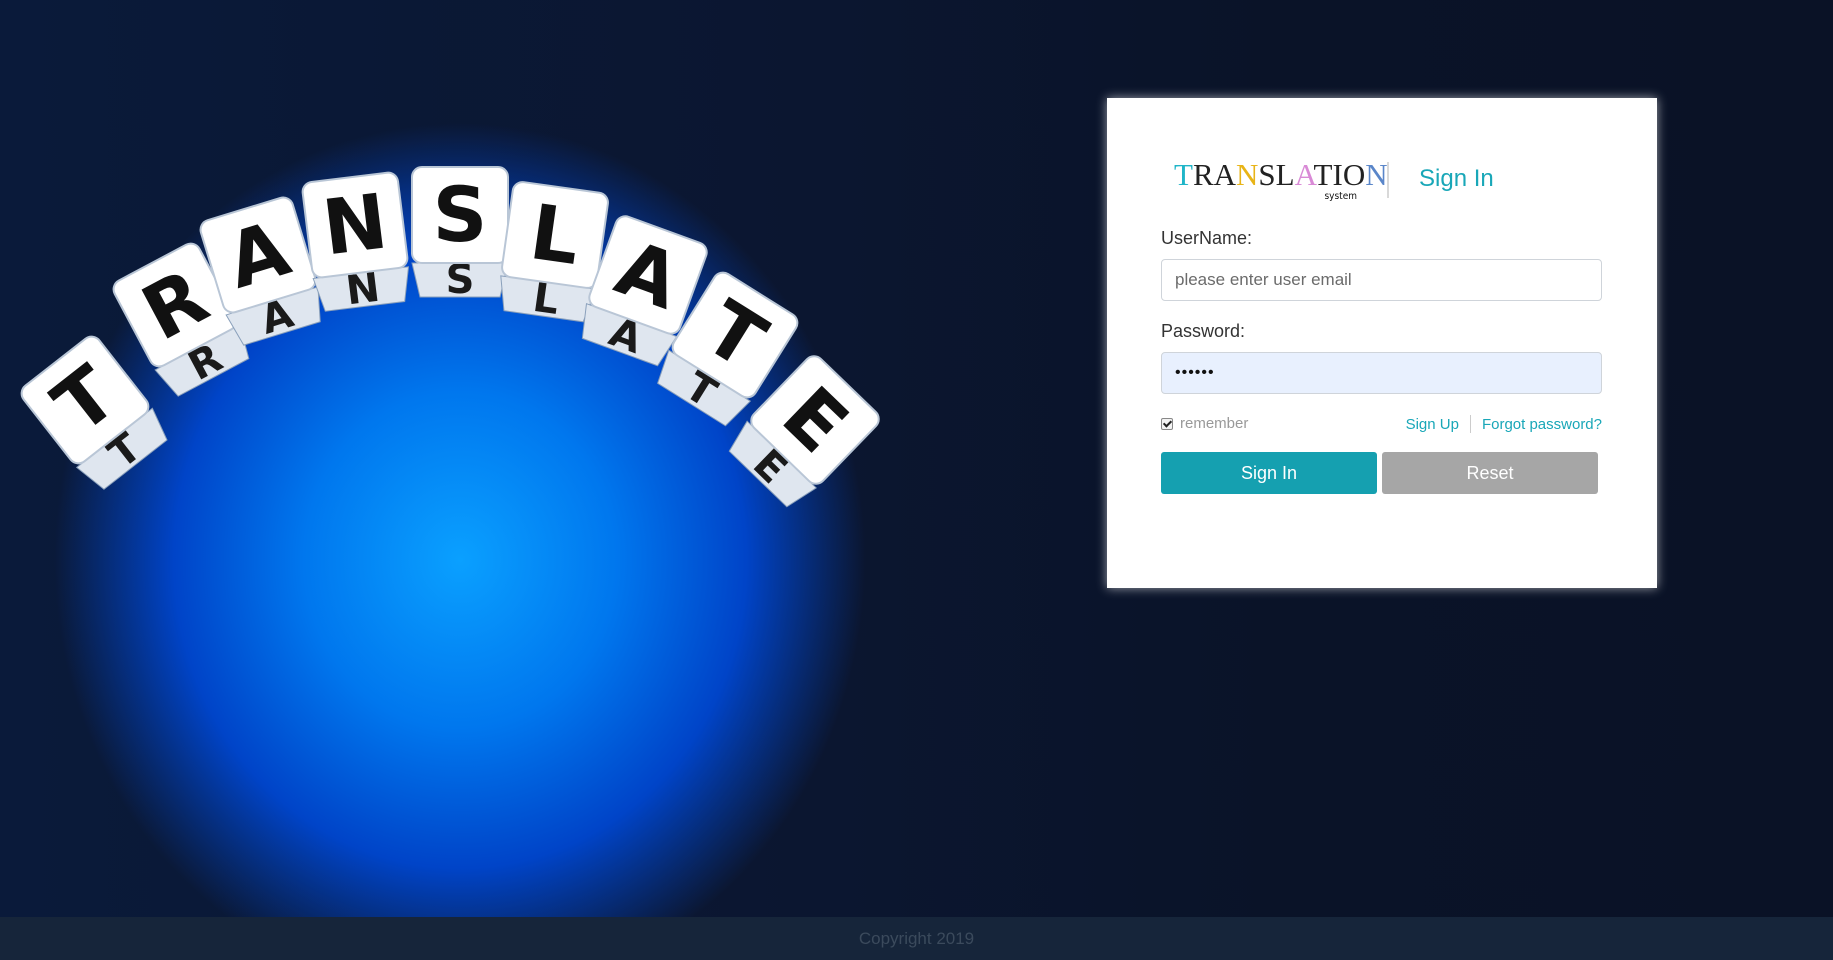 The height and width of the screenshot is (960, 1833). Describe the element at coordinates (1285, 174) in the screenshot. I see `logo-letter: L` at that location.